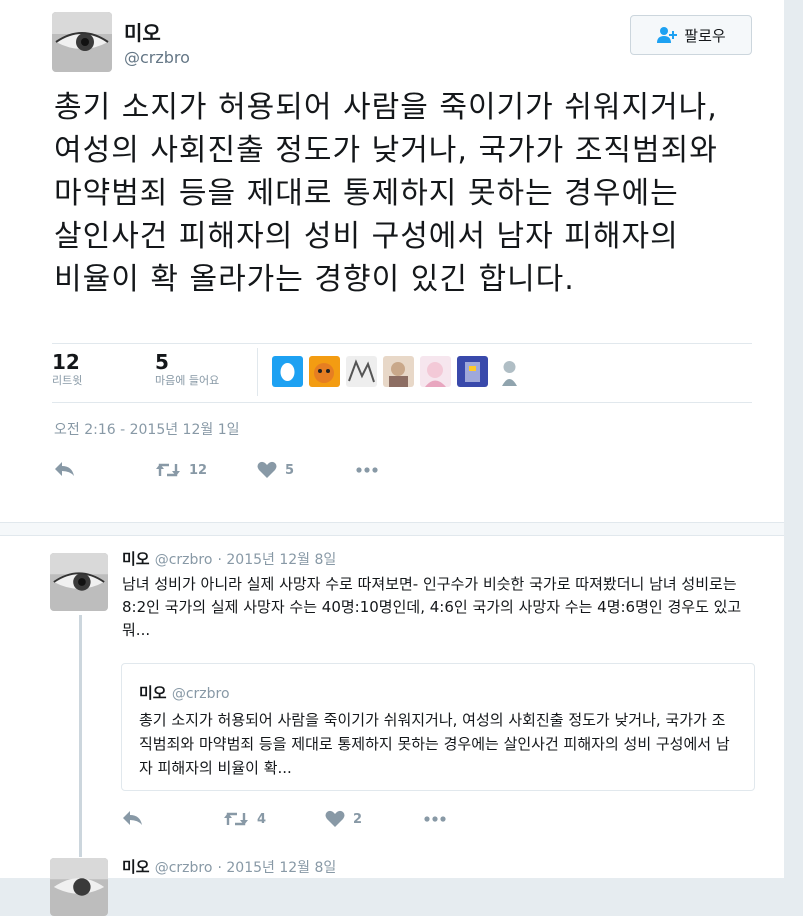  I want to click on like-button: 2, so click(343, 819).